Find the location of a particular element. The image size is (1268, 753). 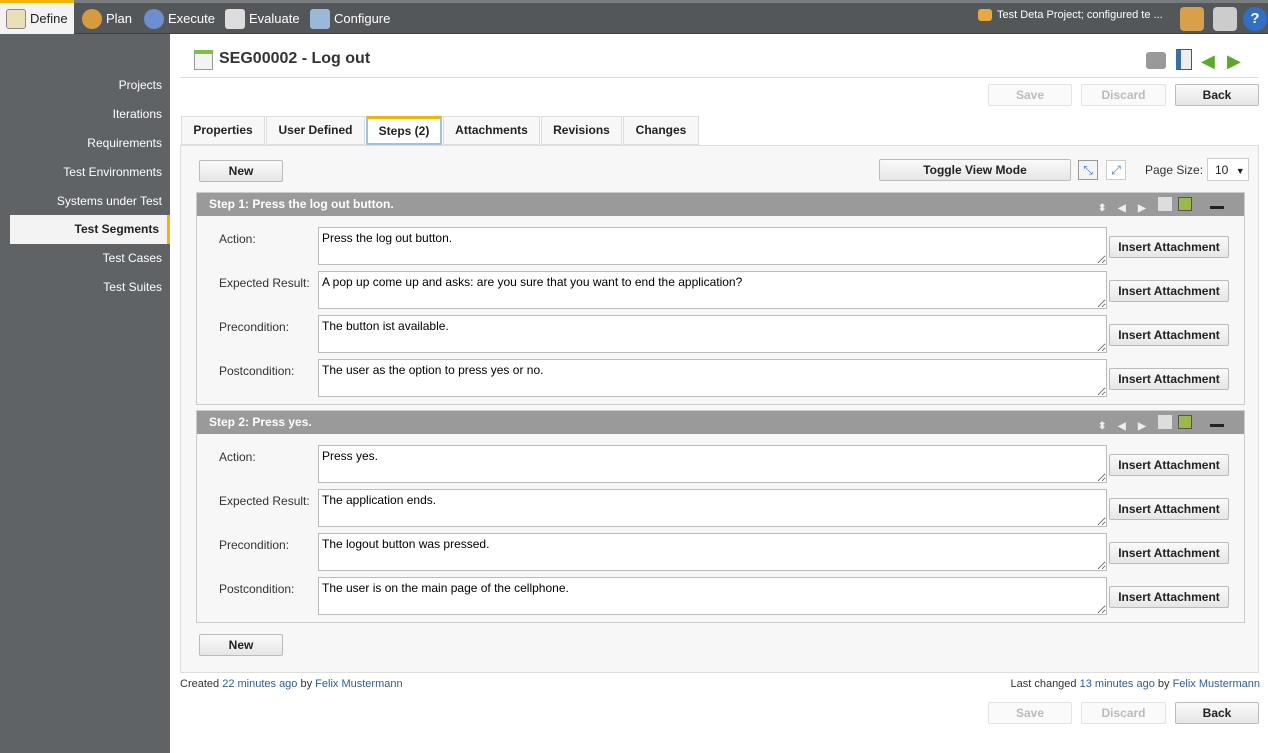

sidebar-item-test-environments: Test Environments is located at coordinates (90, 172).